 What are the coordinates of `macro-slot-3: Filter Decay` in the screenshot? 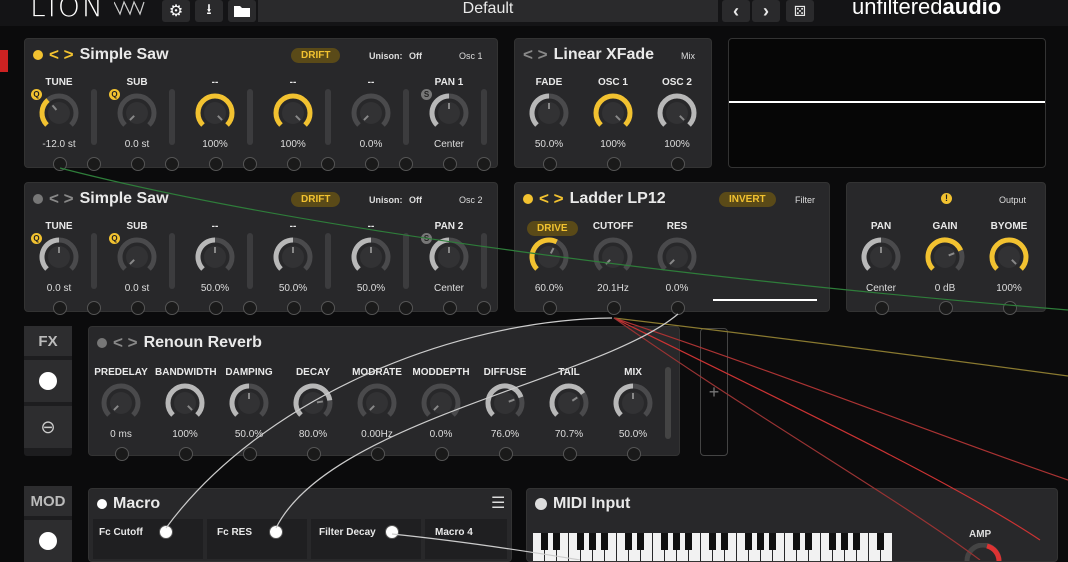 It's located at (366, 539).